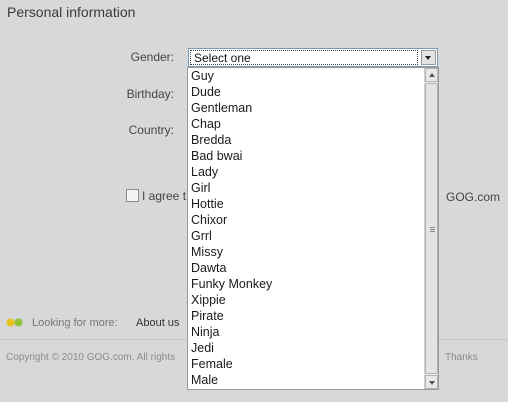 This screenshot has height=402, width=508. Describe the element at coordinates (306, 92) in the screenshot. I see `gender-option: Dude` at that location.